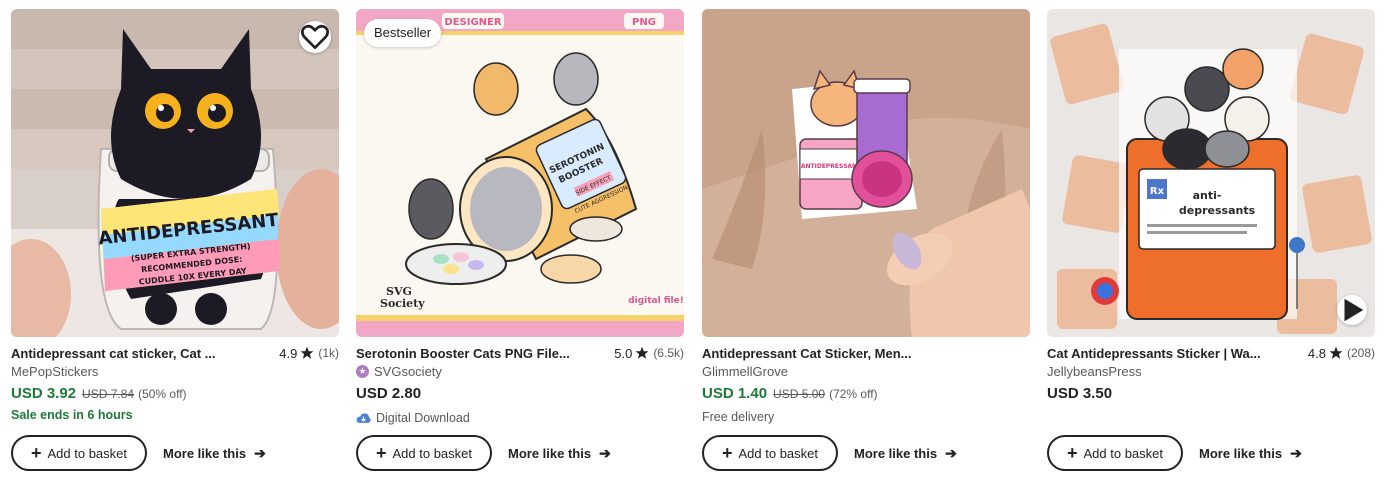 The width and height of the screenshot is (1387, 483). Describe the element at coordinates (1217, 210) in the screenshot. I see `svg-text: depressants` at that location.